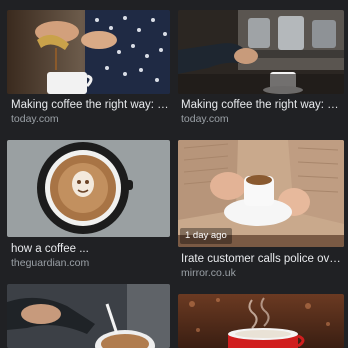 The image size is (348, 348). I want to click on result-source: mirror.co.uk, so click(208, 273).